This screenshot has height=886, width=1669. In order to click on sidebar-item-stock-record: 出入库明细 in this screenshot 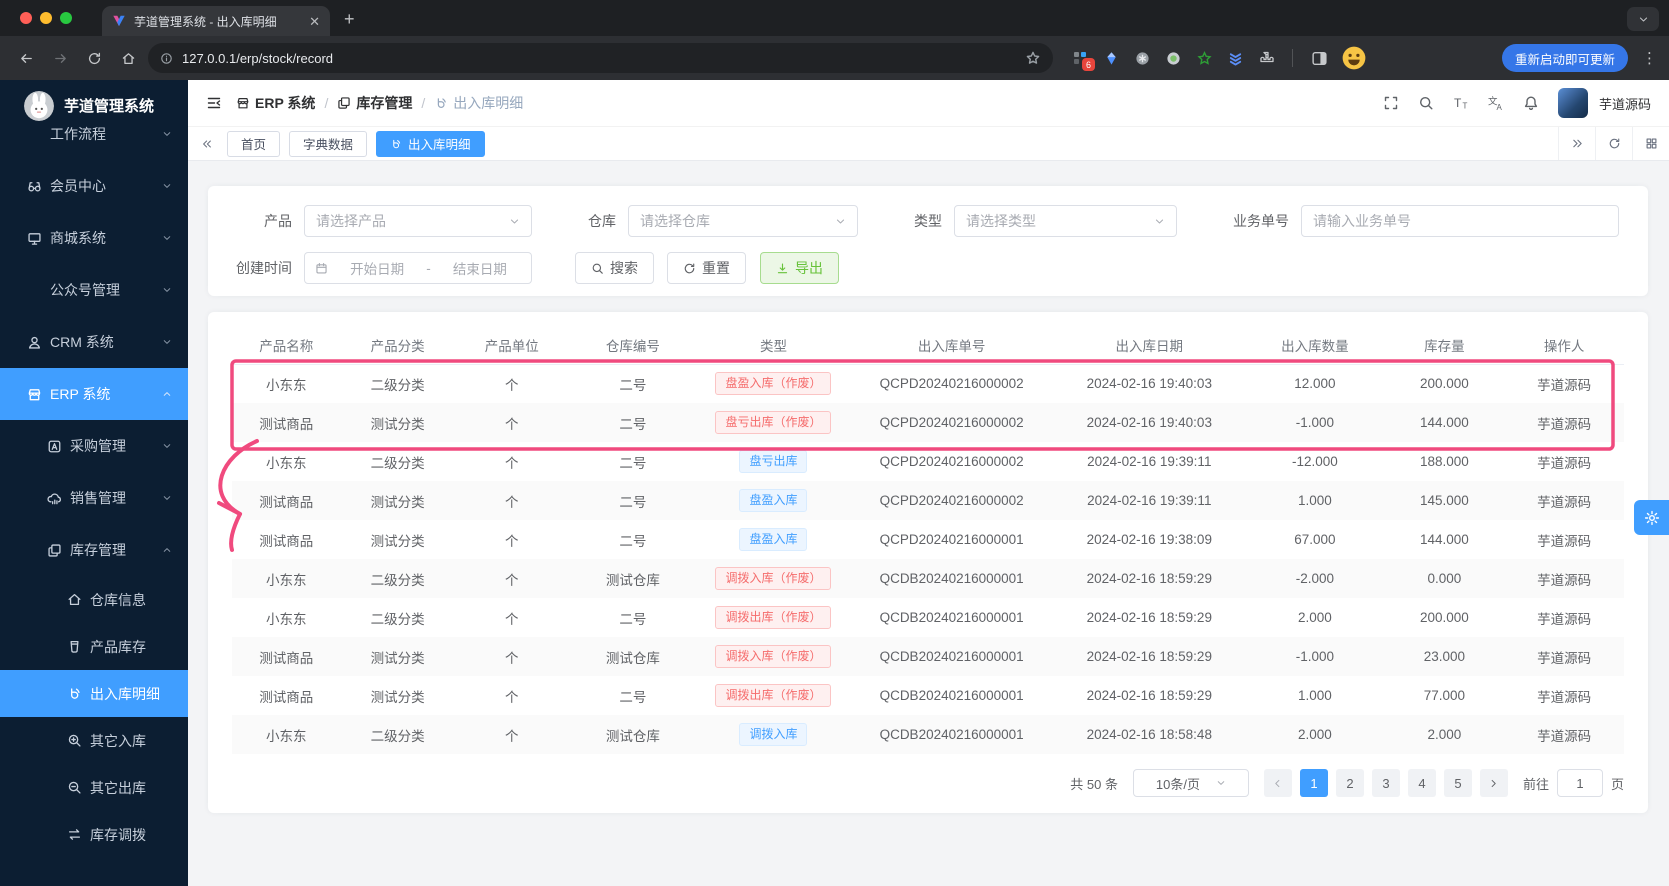, I will do `click(94, 693)`.